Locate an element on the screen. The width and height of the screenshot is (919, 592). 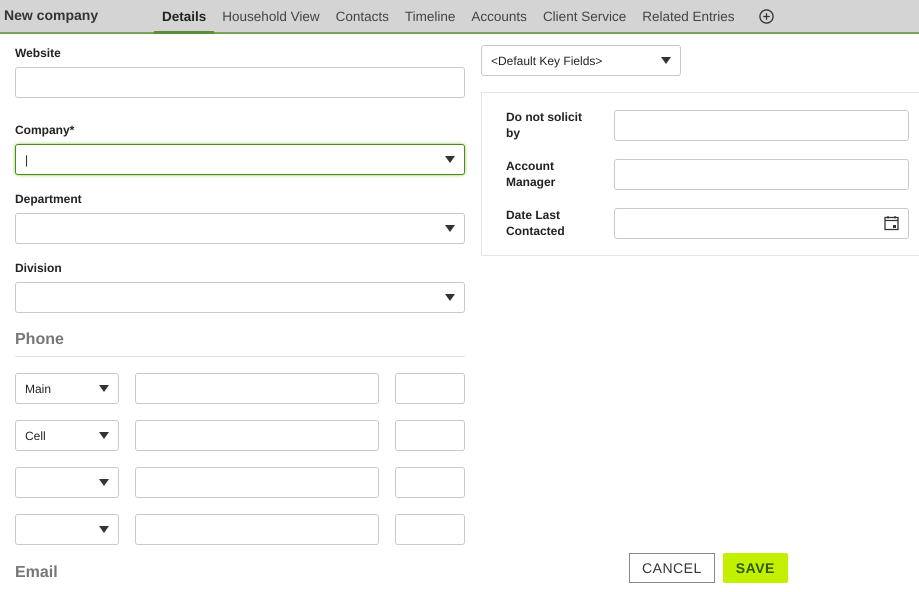
field-label: Website is located at coordinates (38, 53).